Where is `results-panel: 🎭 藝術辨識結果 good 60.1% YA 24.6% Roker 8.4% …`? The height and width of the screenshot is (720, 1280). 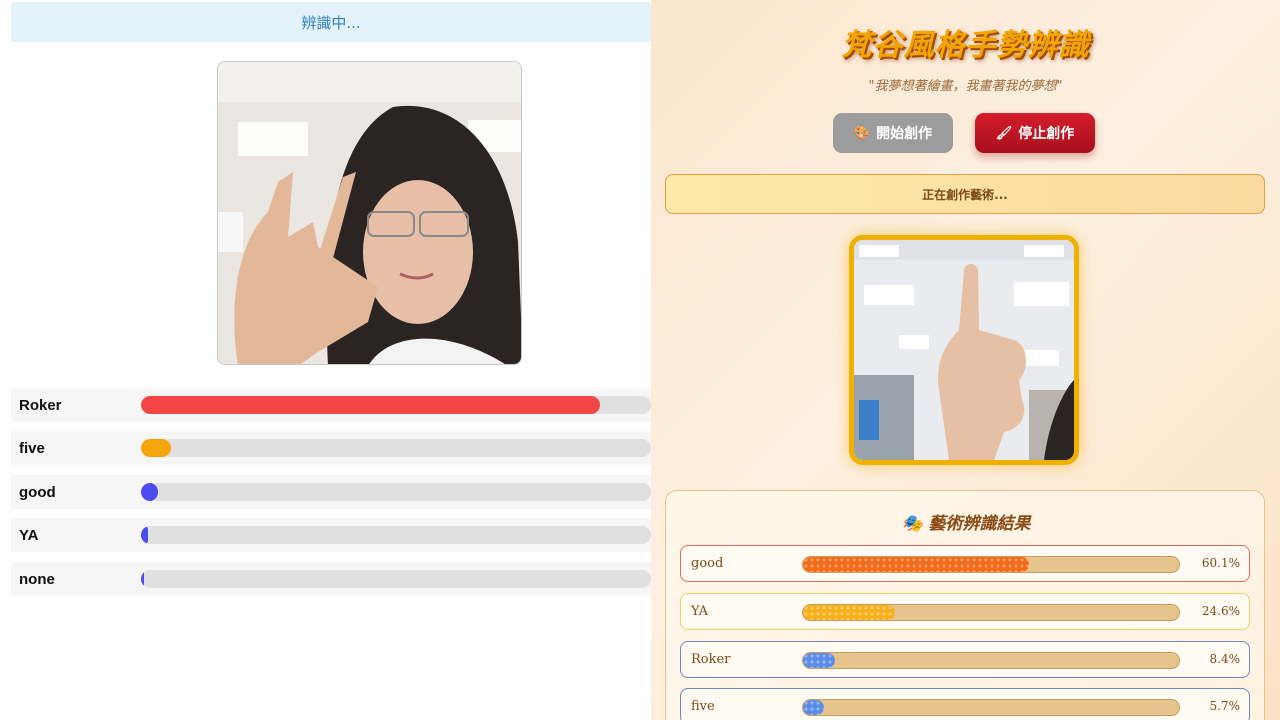 results-panel: 🎭 藝術辨識結果 good 60.1% YA 24.6% Roker 8.4% … is located at coordinates (965, 605).